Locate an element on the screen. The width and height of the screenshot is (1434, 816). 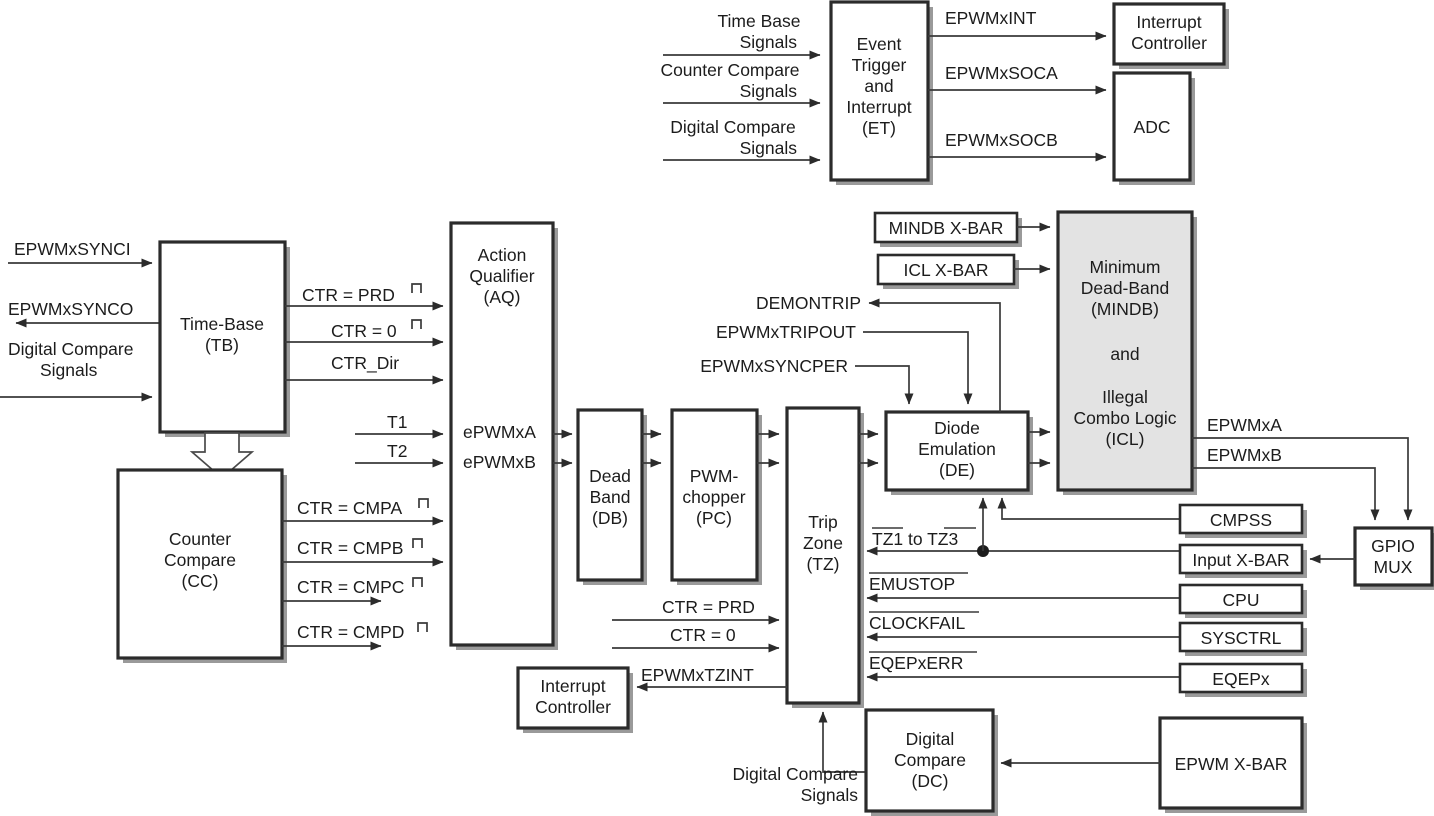
label-dc-signals-left-1: Digital Compare is located at coordinates (70, 349).